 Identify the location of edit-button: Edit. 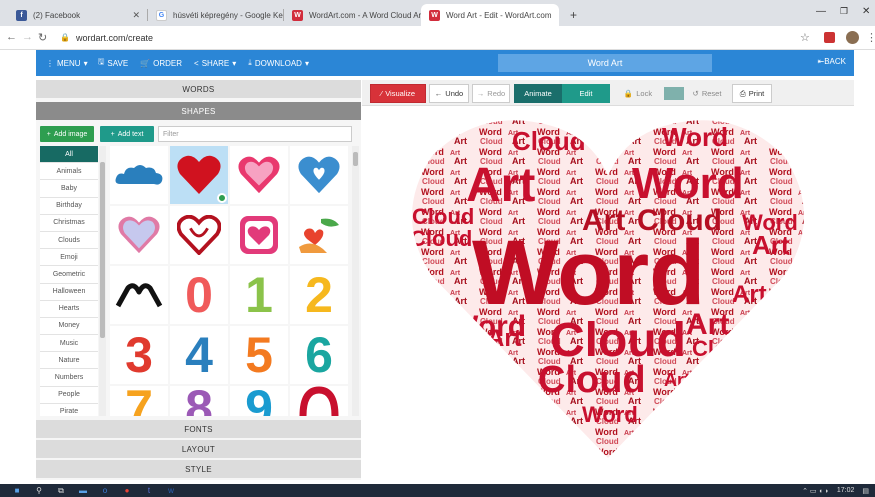
(586, 93).